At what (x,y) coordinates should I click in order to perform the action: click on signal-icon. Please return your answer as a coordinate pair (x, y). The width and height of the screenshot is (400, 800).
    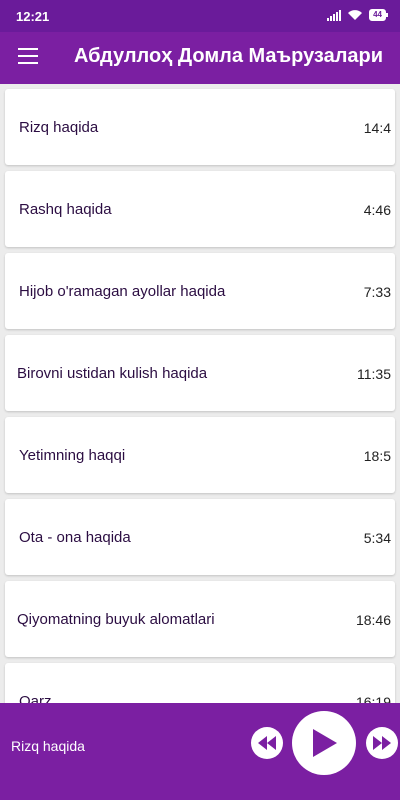
    Looking at the image, I should click on (334, 15).